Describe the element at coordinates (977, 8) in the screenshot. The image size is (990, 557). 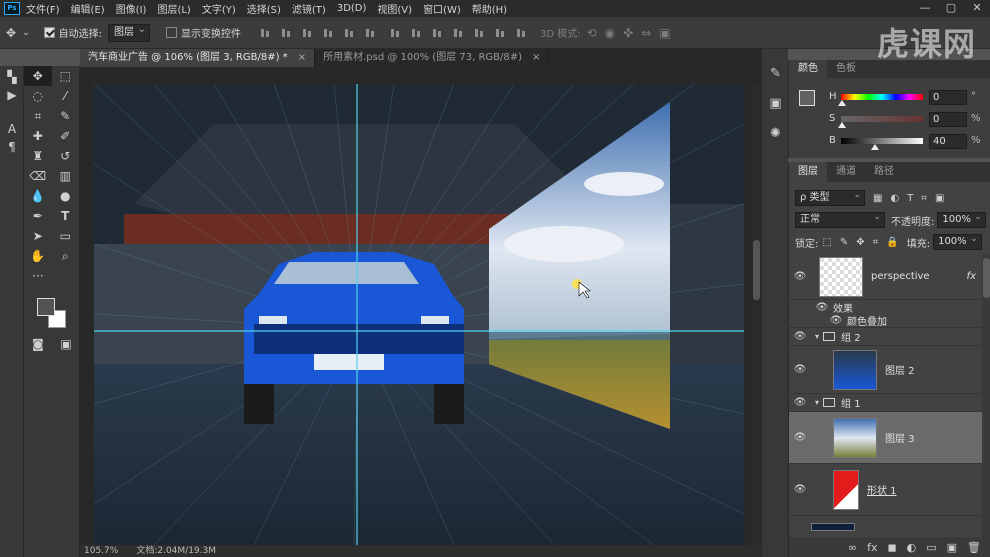
I see `close-window-button: ✕` at that location.